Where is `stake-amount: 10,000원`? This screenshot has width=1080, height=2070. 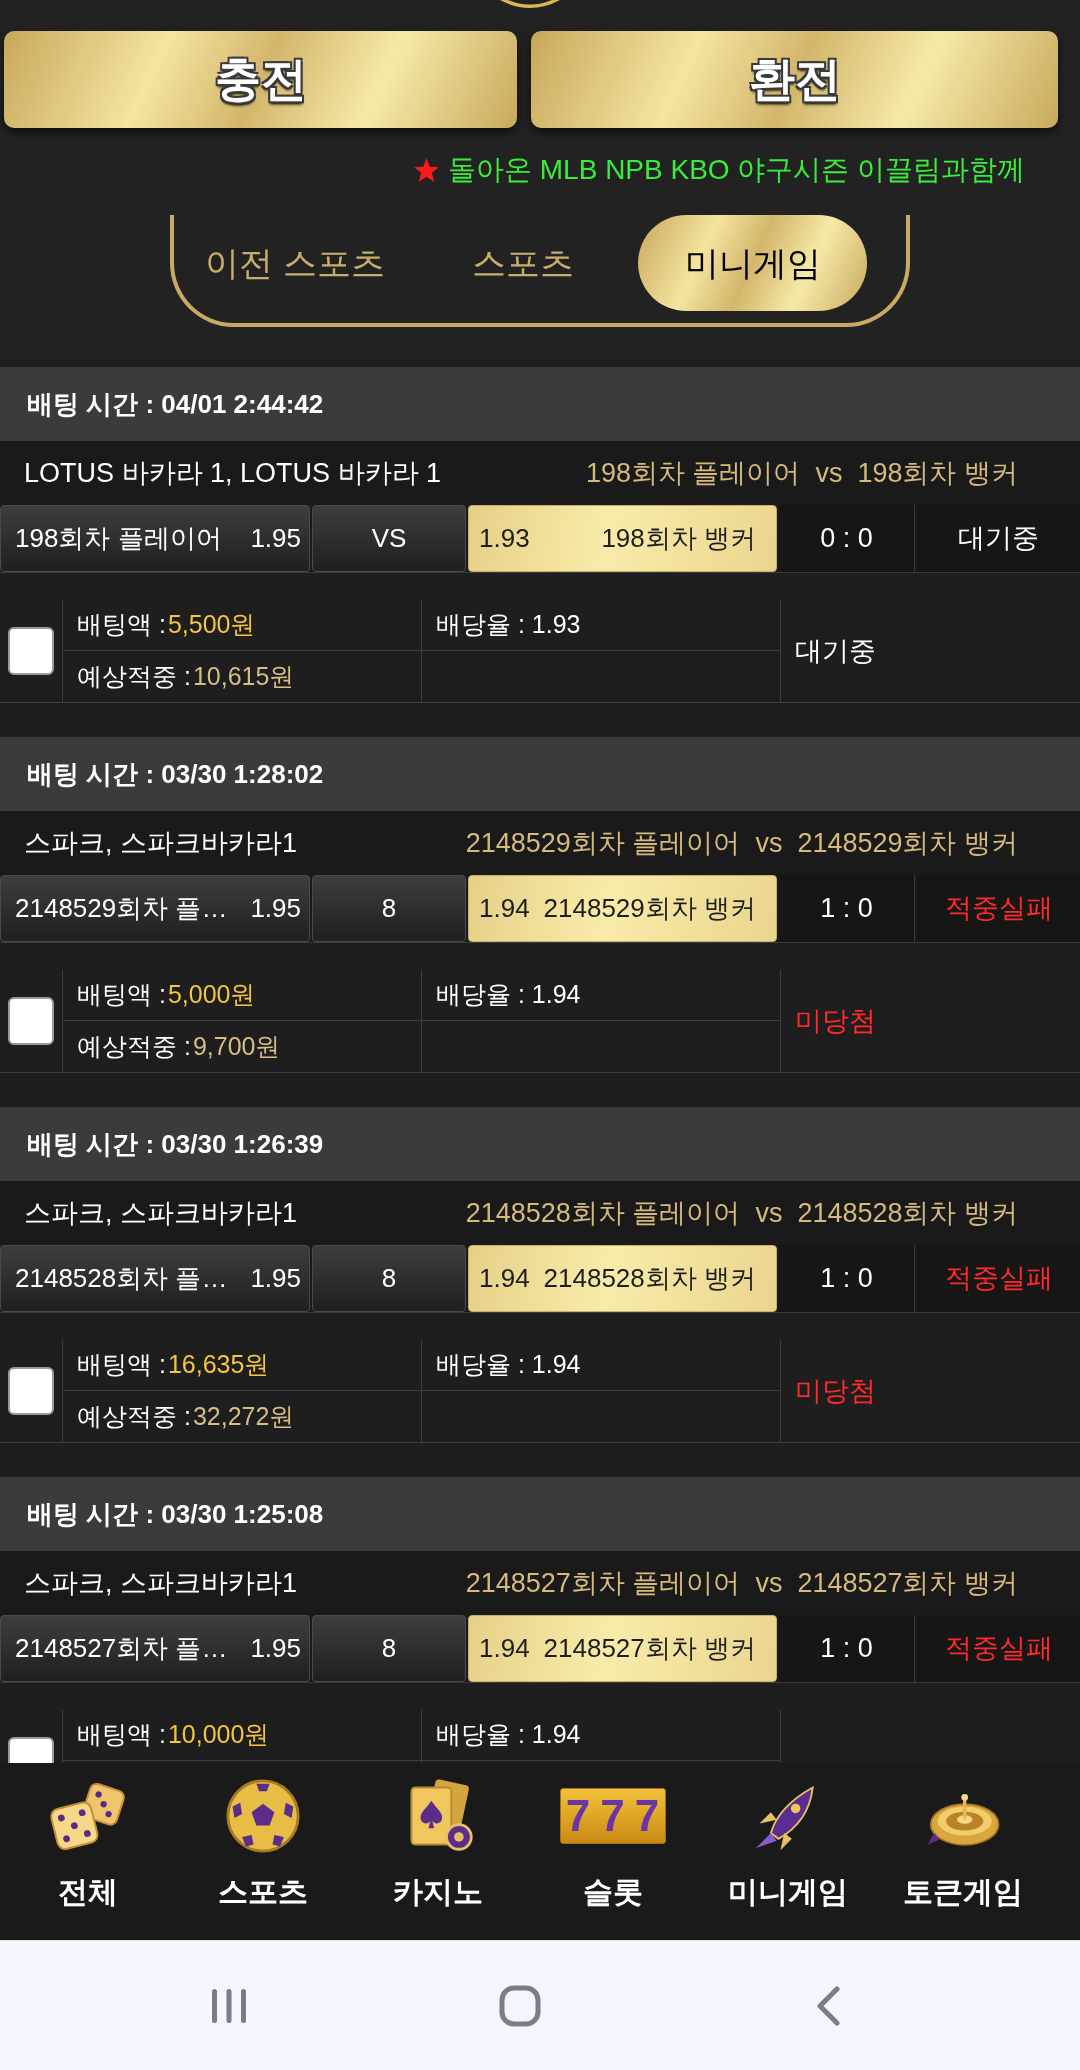 stake-amount: 10,000원 is located at coordinates (218, 1735).